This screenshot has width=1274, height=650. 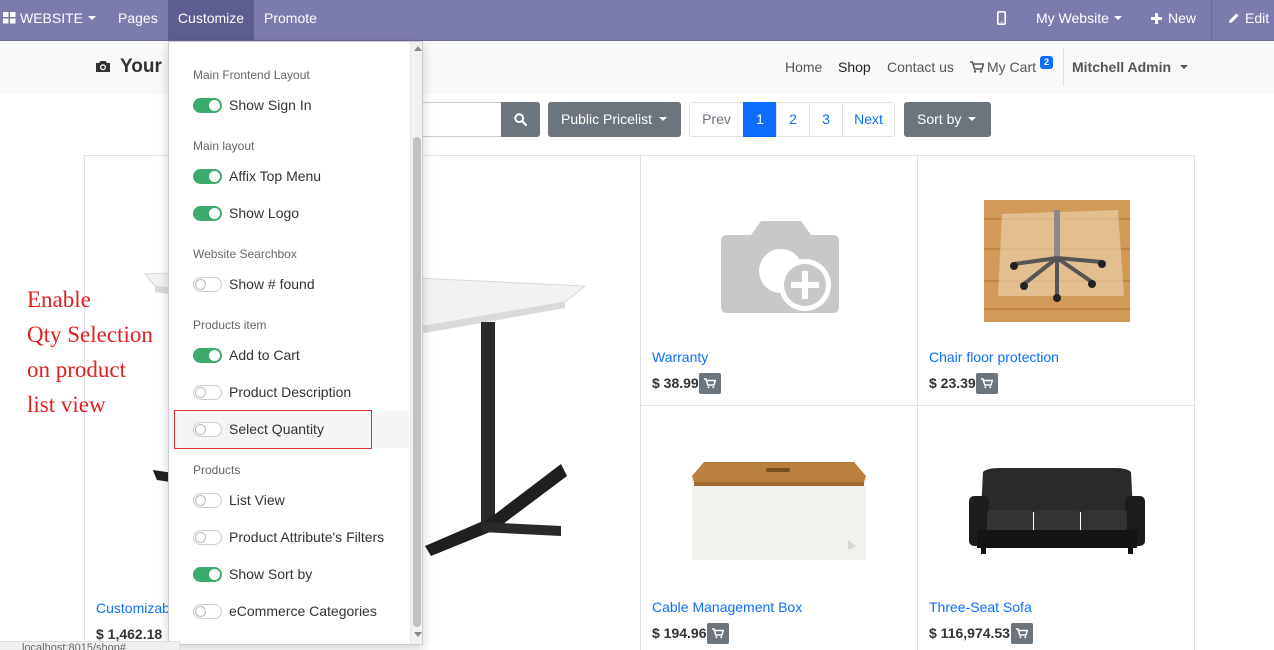 What do you see at coordinates (826, 119) in the screenshot?
I see `pager-page-3: 3` at bounding box center [826, 119].